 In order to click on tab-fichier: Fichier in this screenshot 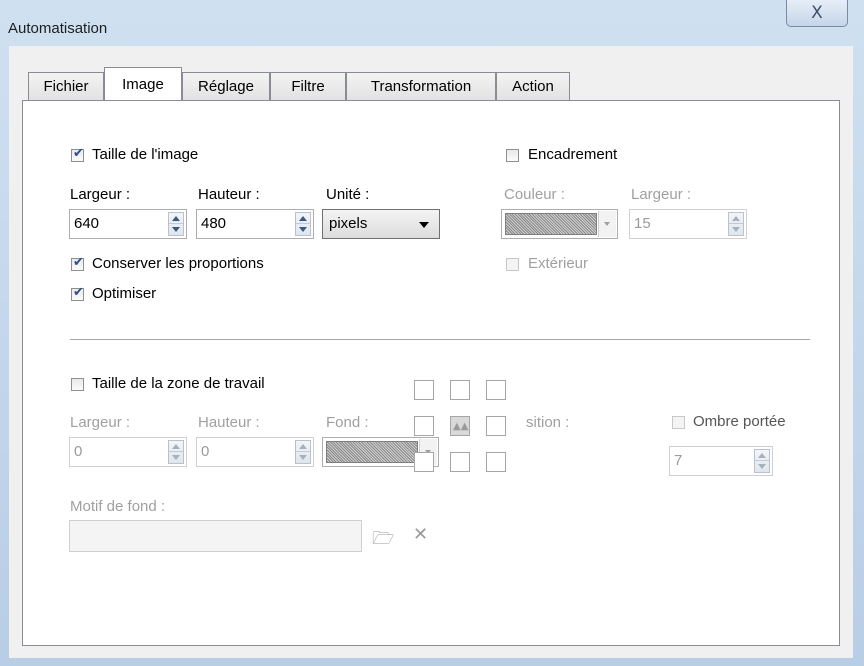, I will do `click(66, 86)`.